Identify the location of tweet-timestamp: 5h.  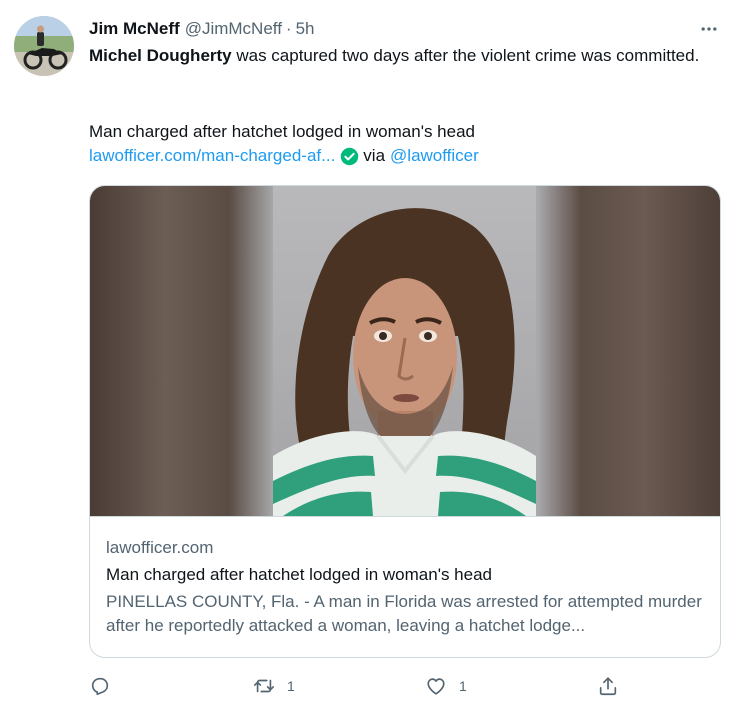
(305, 29).